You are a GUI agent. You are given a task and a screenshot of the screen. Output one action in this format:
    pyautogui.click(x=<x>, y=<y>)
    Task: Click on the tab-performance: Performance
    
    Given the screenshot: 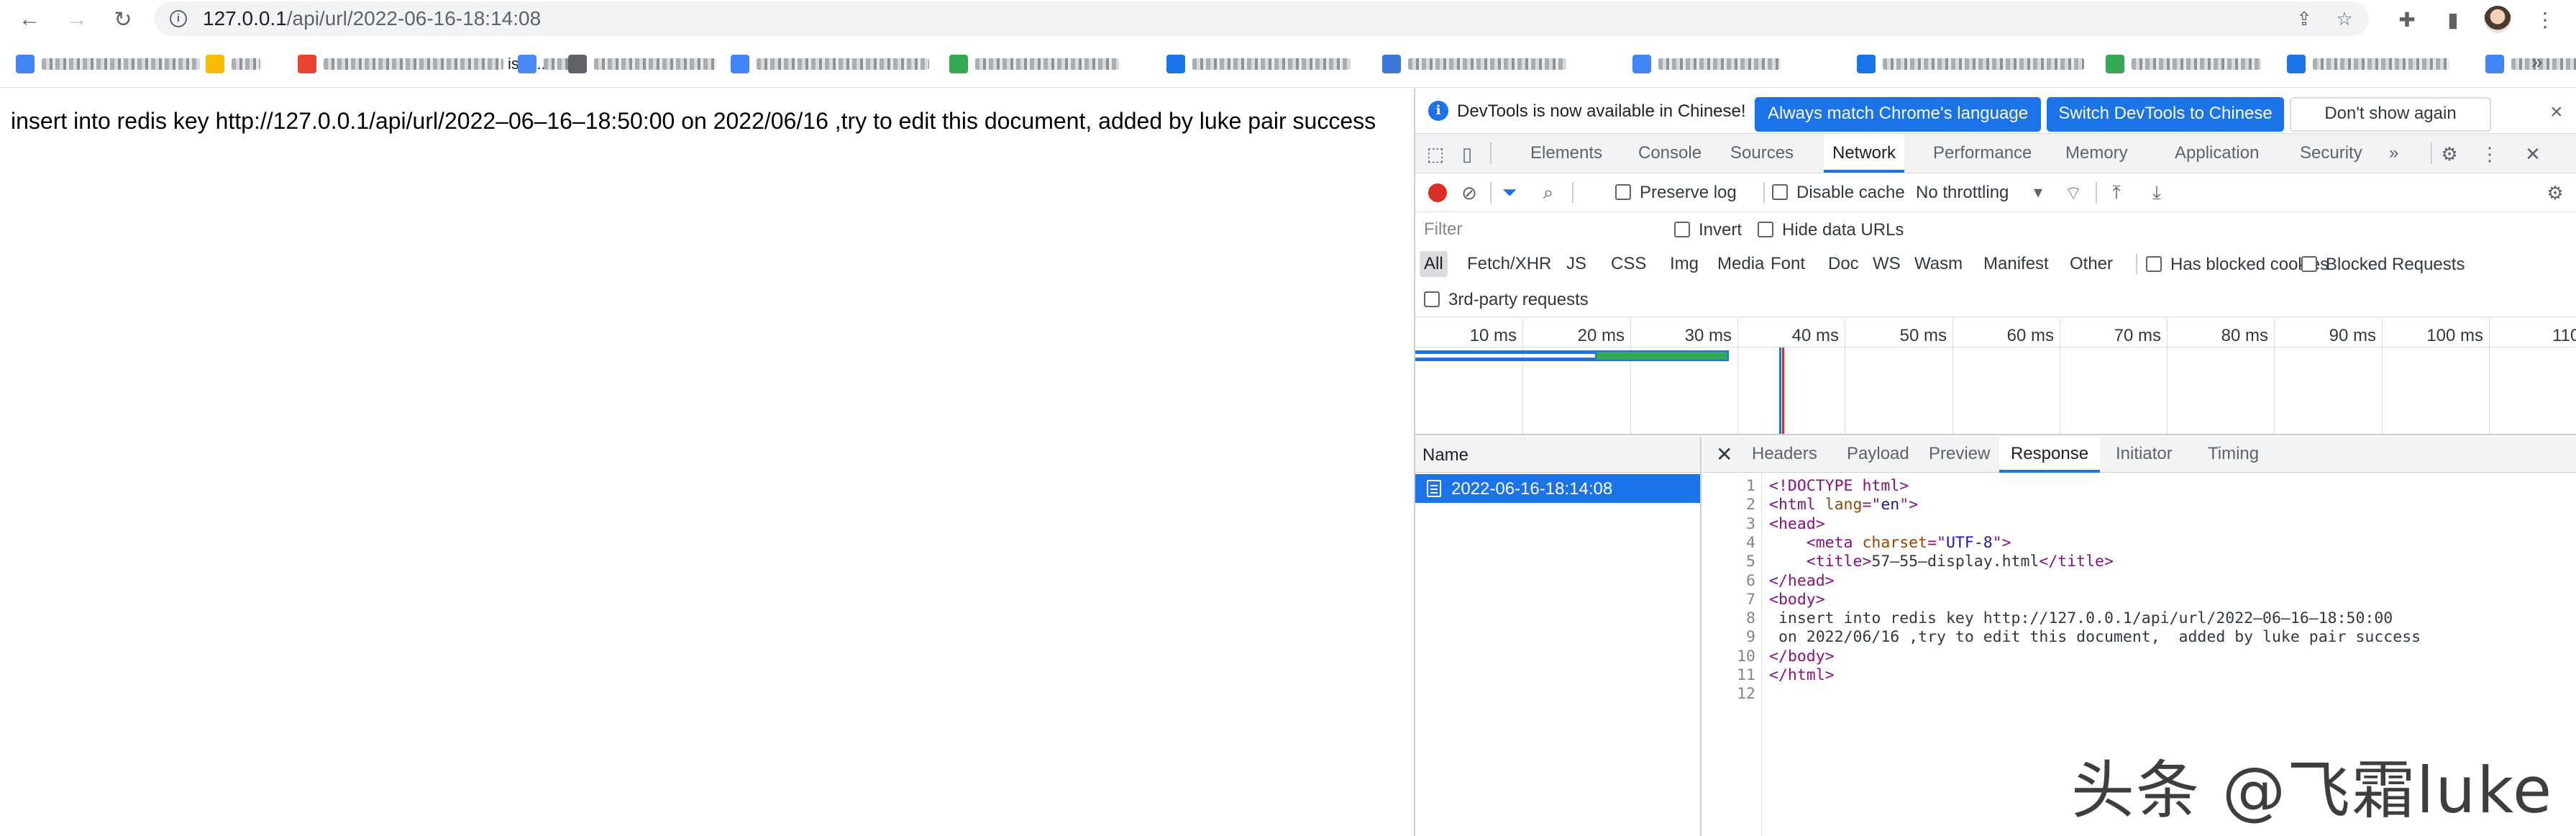 What is the action you would take?
    pyautogui.click(x=1983, y=153)
    